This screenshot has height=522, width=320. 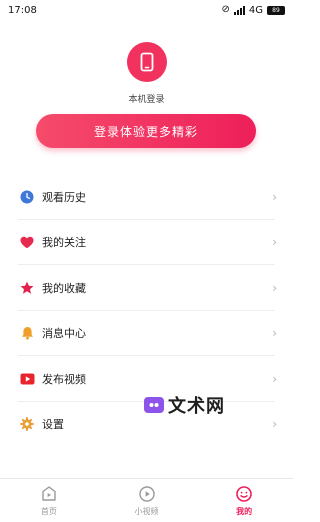 I want to click on menu-item-label: 我的关注, so click(x=64, y=243).